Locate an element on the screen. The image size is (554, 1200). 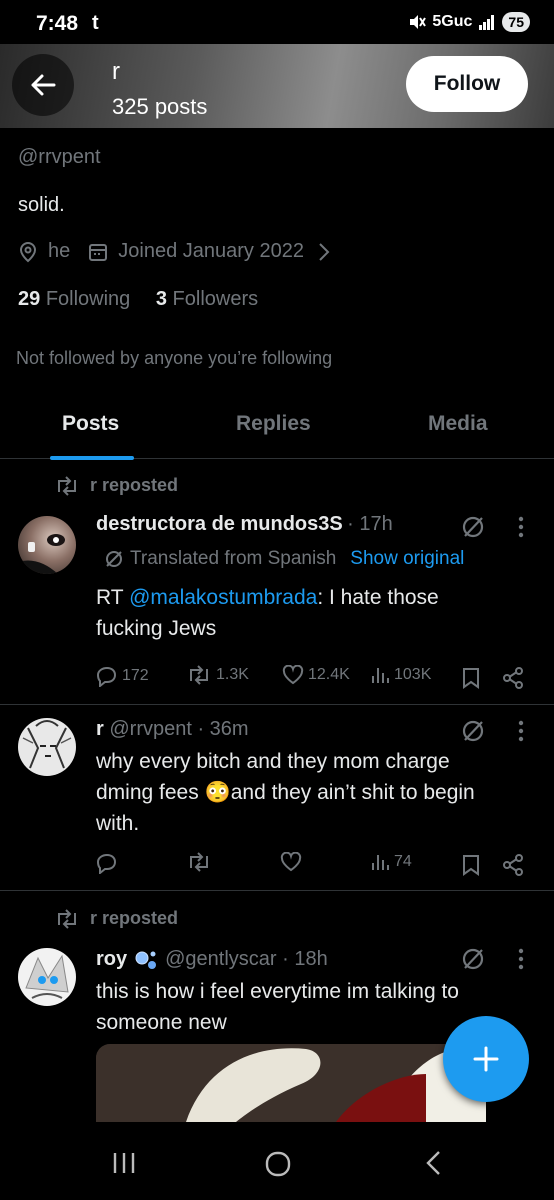
tab-replies: Replies is located at coordinates (273, 424).